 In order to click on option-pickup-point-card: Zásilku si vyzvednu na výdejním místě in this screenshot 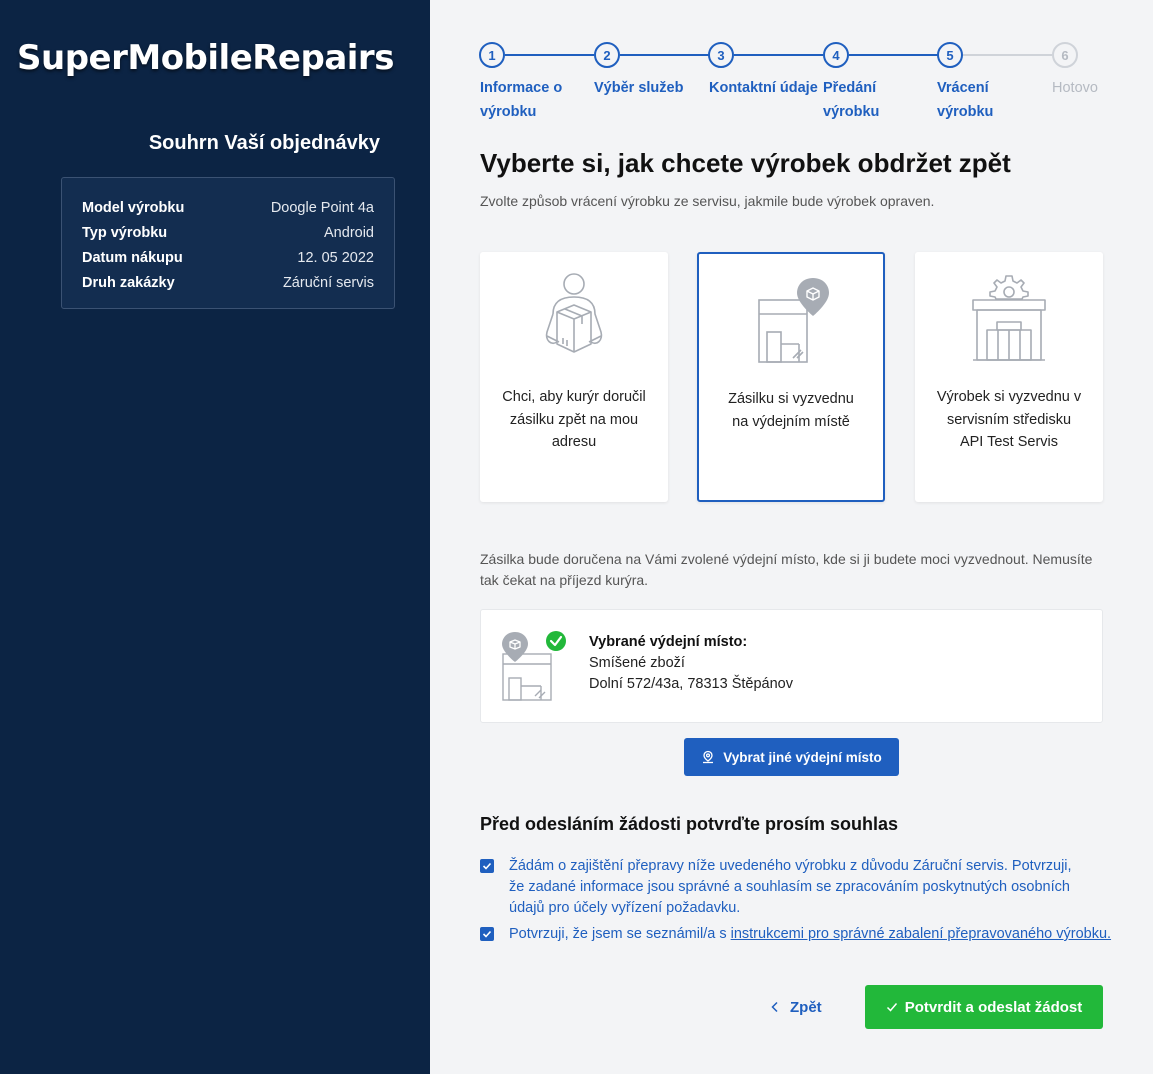, I will do `click(791, 377)`.